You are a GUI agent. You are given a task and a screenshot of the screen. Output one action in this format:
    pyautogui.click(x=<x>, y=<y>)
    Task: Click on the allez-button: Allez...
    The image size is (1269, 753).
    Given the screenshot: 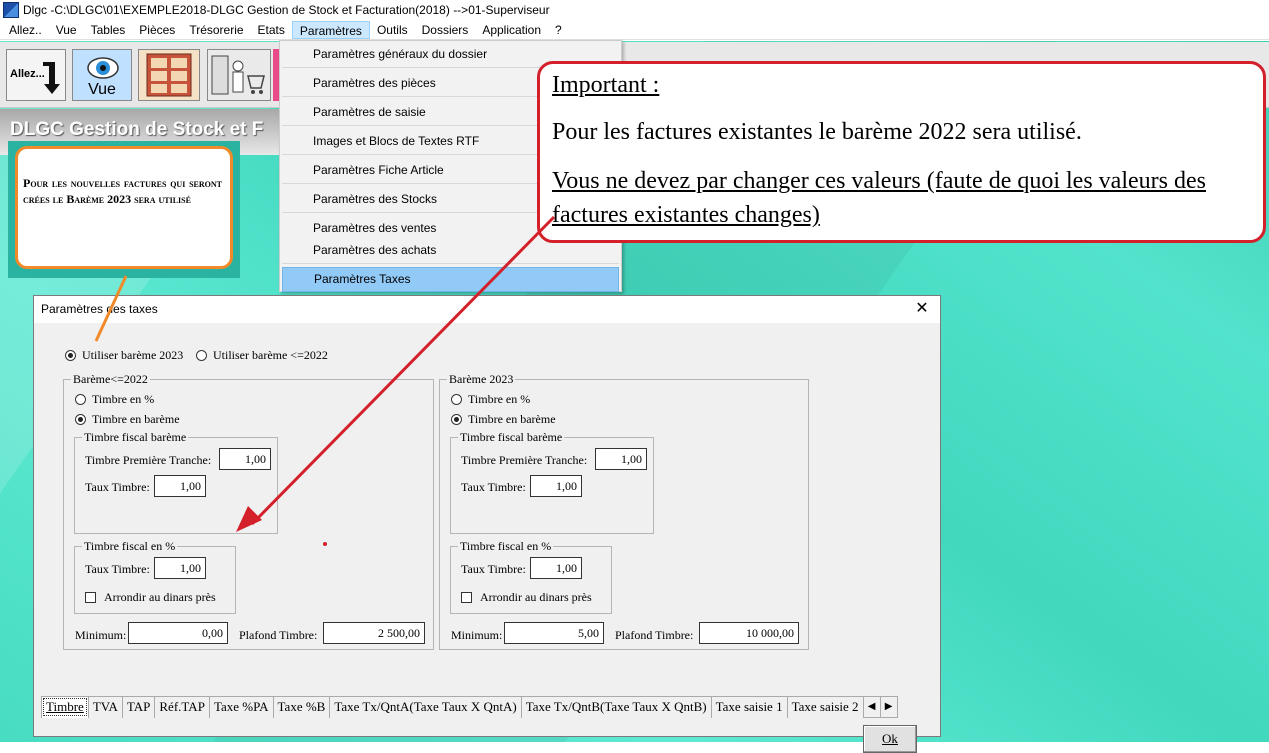 What is the action you would take?
    pyautogui.click(x=36, y=75)
    